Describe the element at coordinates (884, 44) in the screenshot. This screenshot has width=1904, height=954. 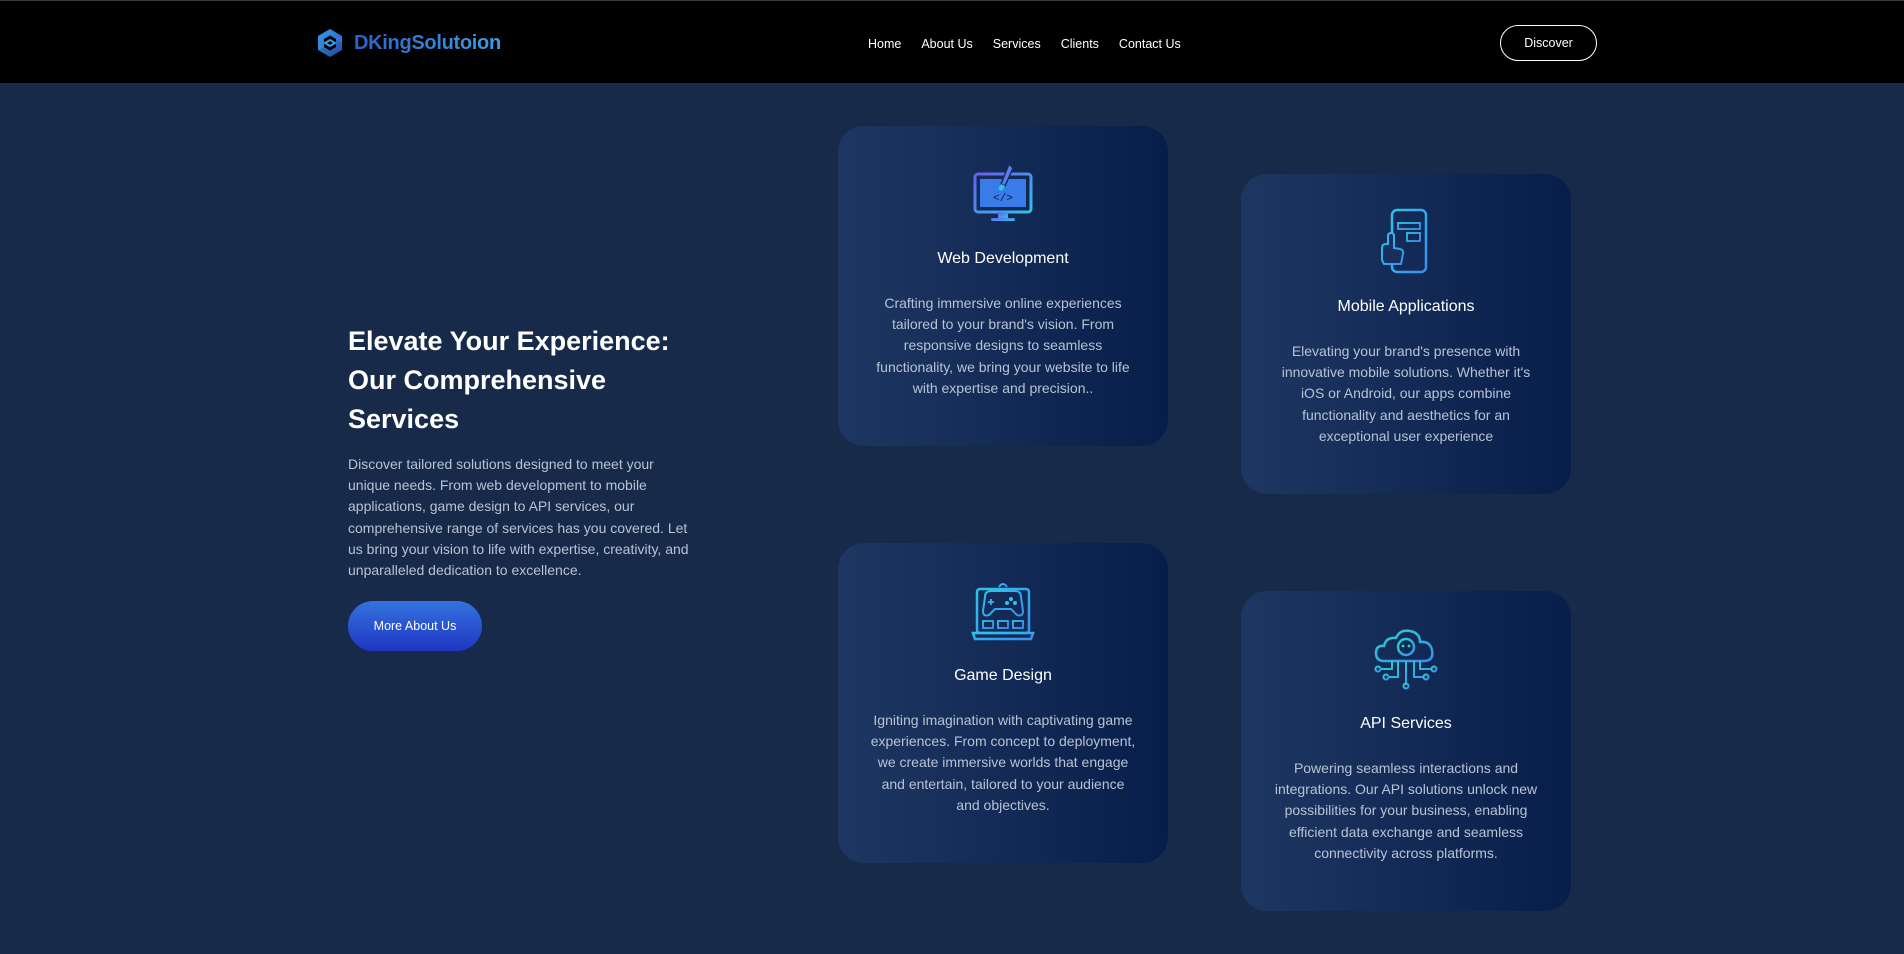
I see `nav-link-home: Home` at that location.